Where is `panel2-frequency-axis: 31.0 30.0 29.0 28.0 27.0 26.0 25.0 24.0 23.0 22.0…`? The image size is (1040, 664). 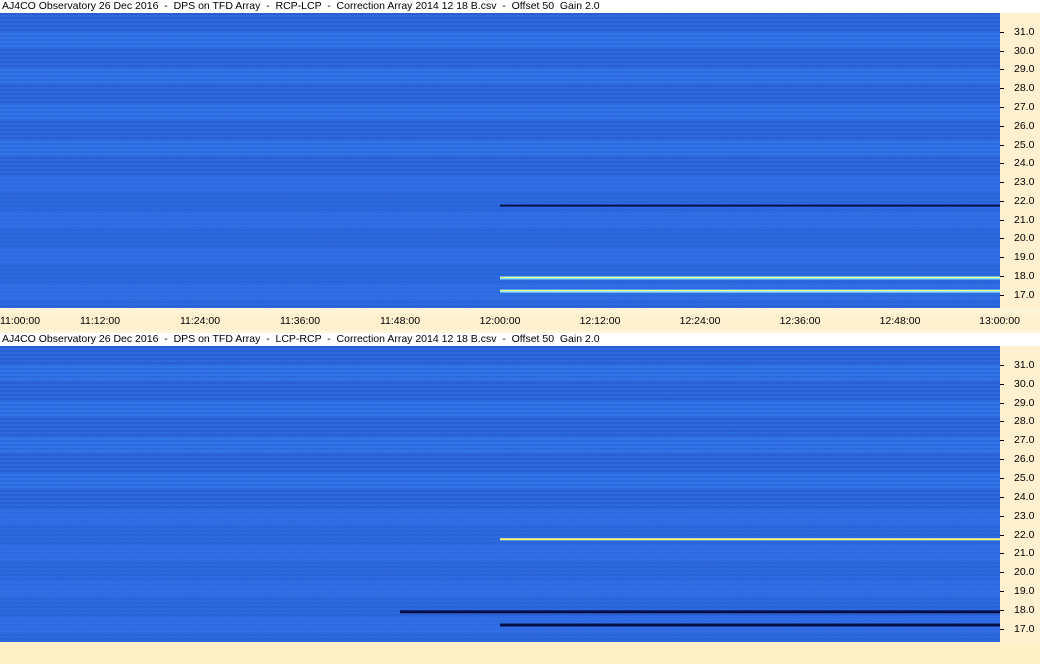
panel2-frequency-axis: 31.0 30.0 29.0 28.0 27.0 26.0 25.0 24.0 23.0 22.0… is located at coordinates (1020, 494).